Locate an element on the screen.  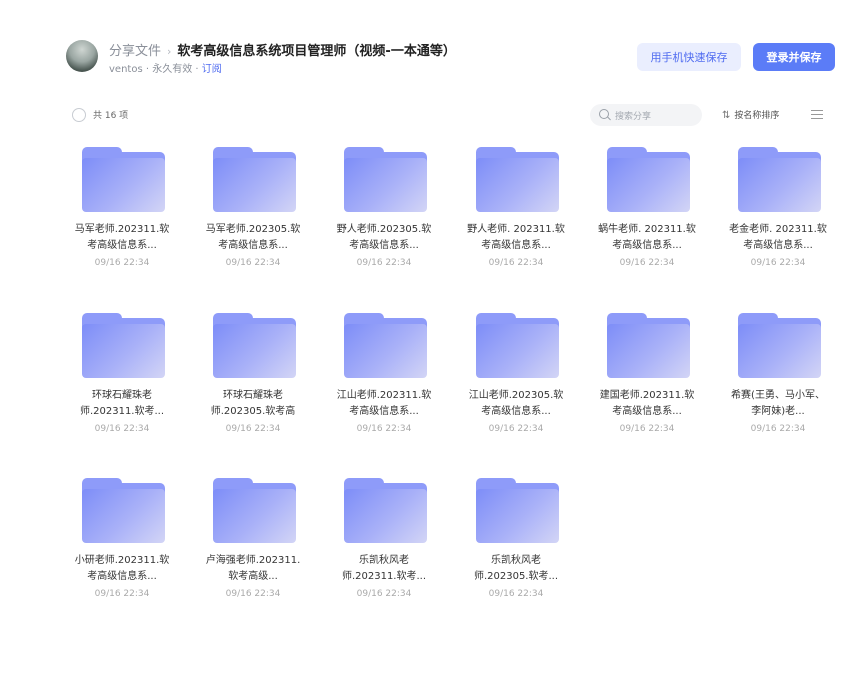
sort-label: 按名称排序 is located at coordinates (757, 116).